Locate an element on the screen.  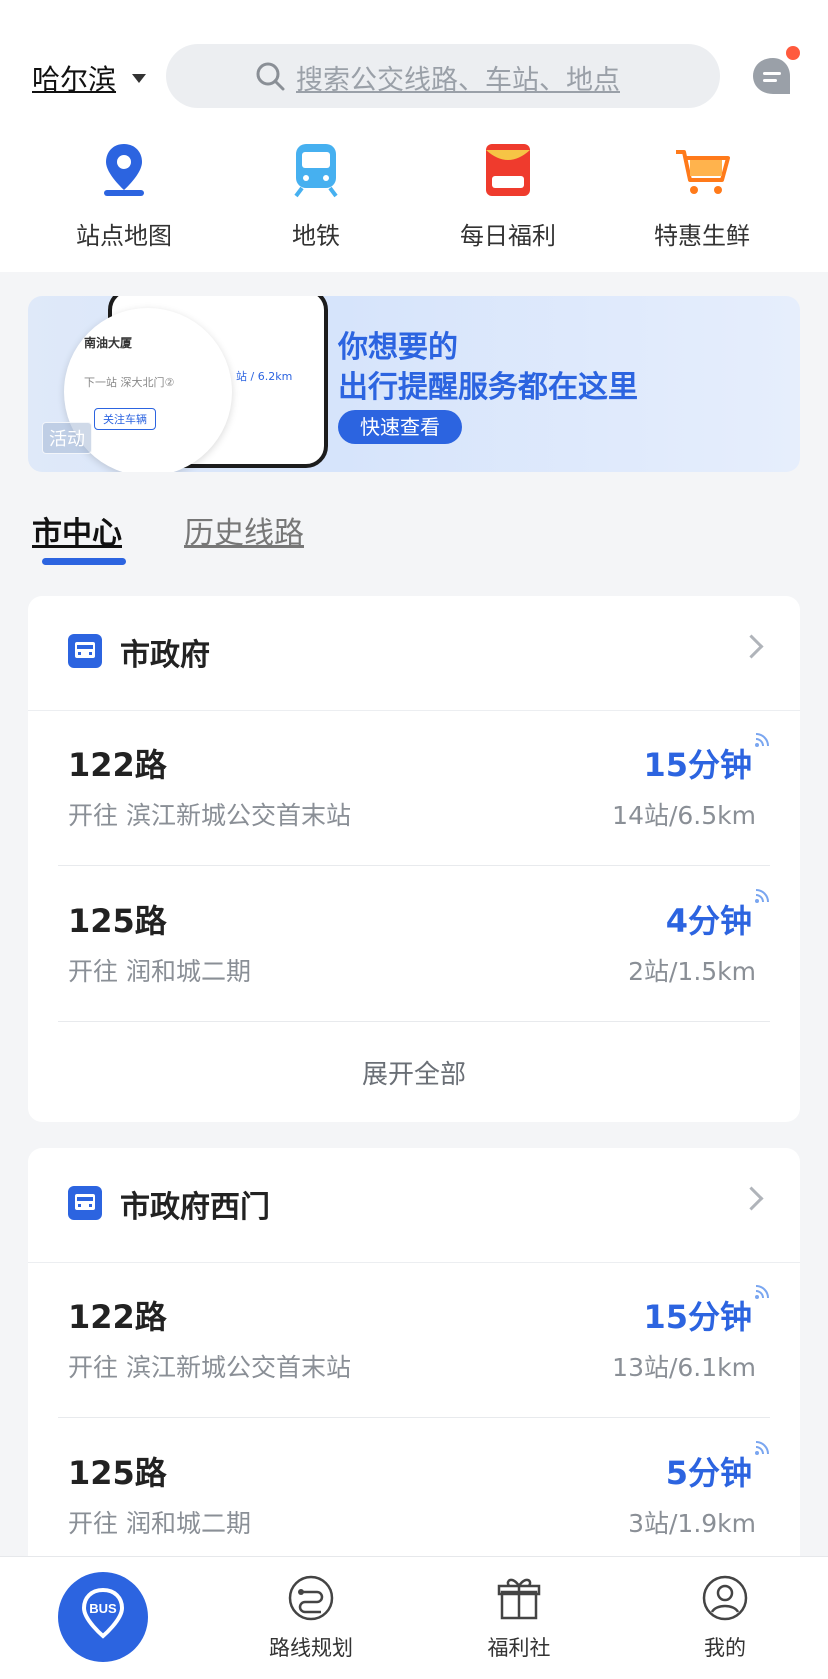
city-selector: 哈尔滨 is located at coordinates (89, 78).